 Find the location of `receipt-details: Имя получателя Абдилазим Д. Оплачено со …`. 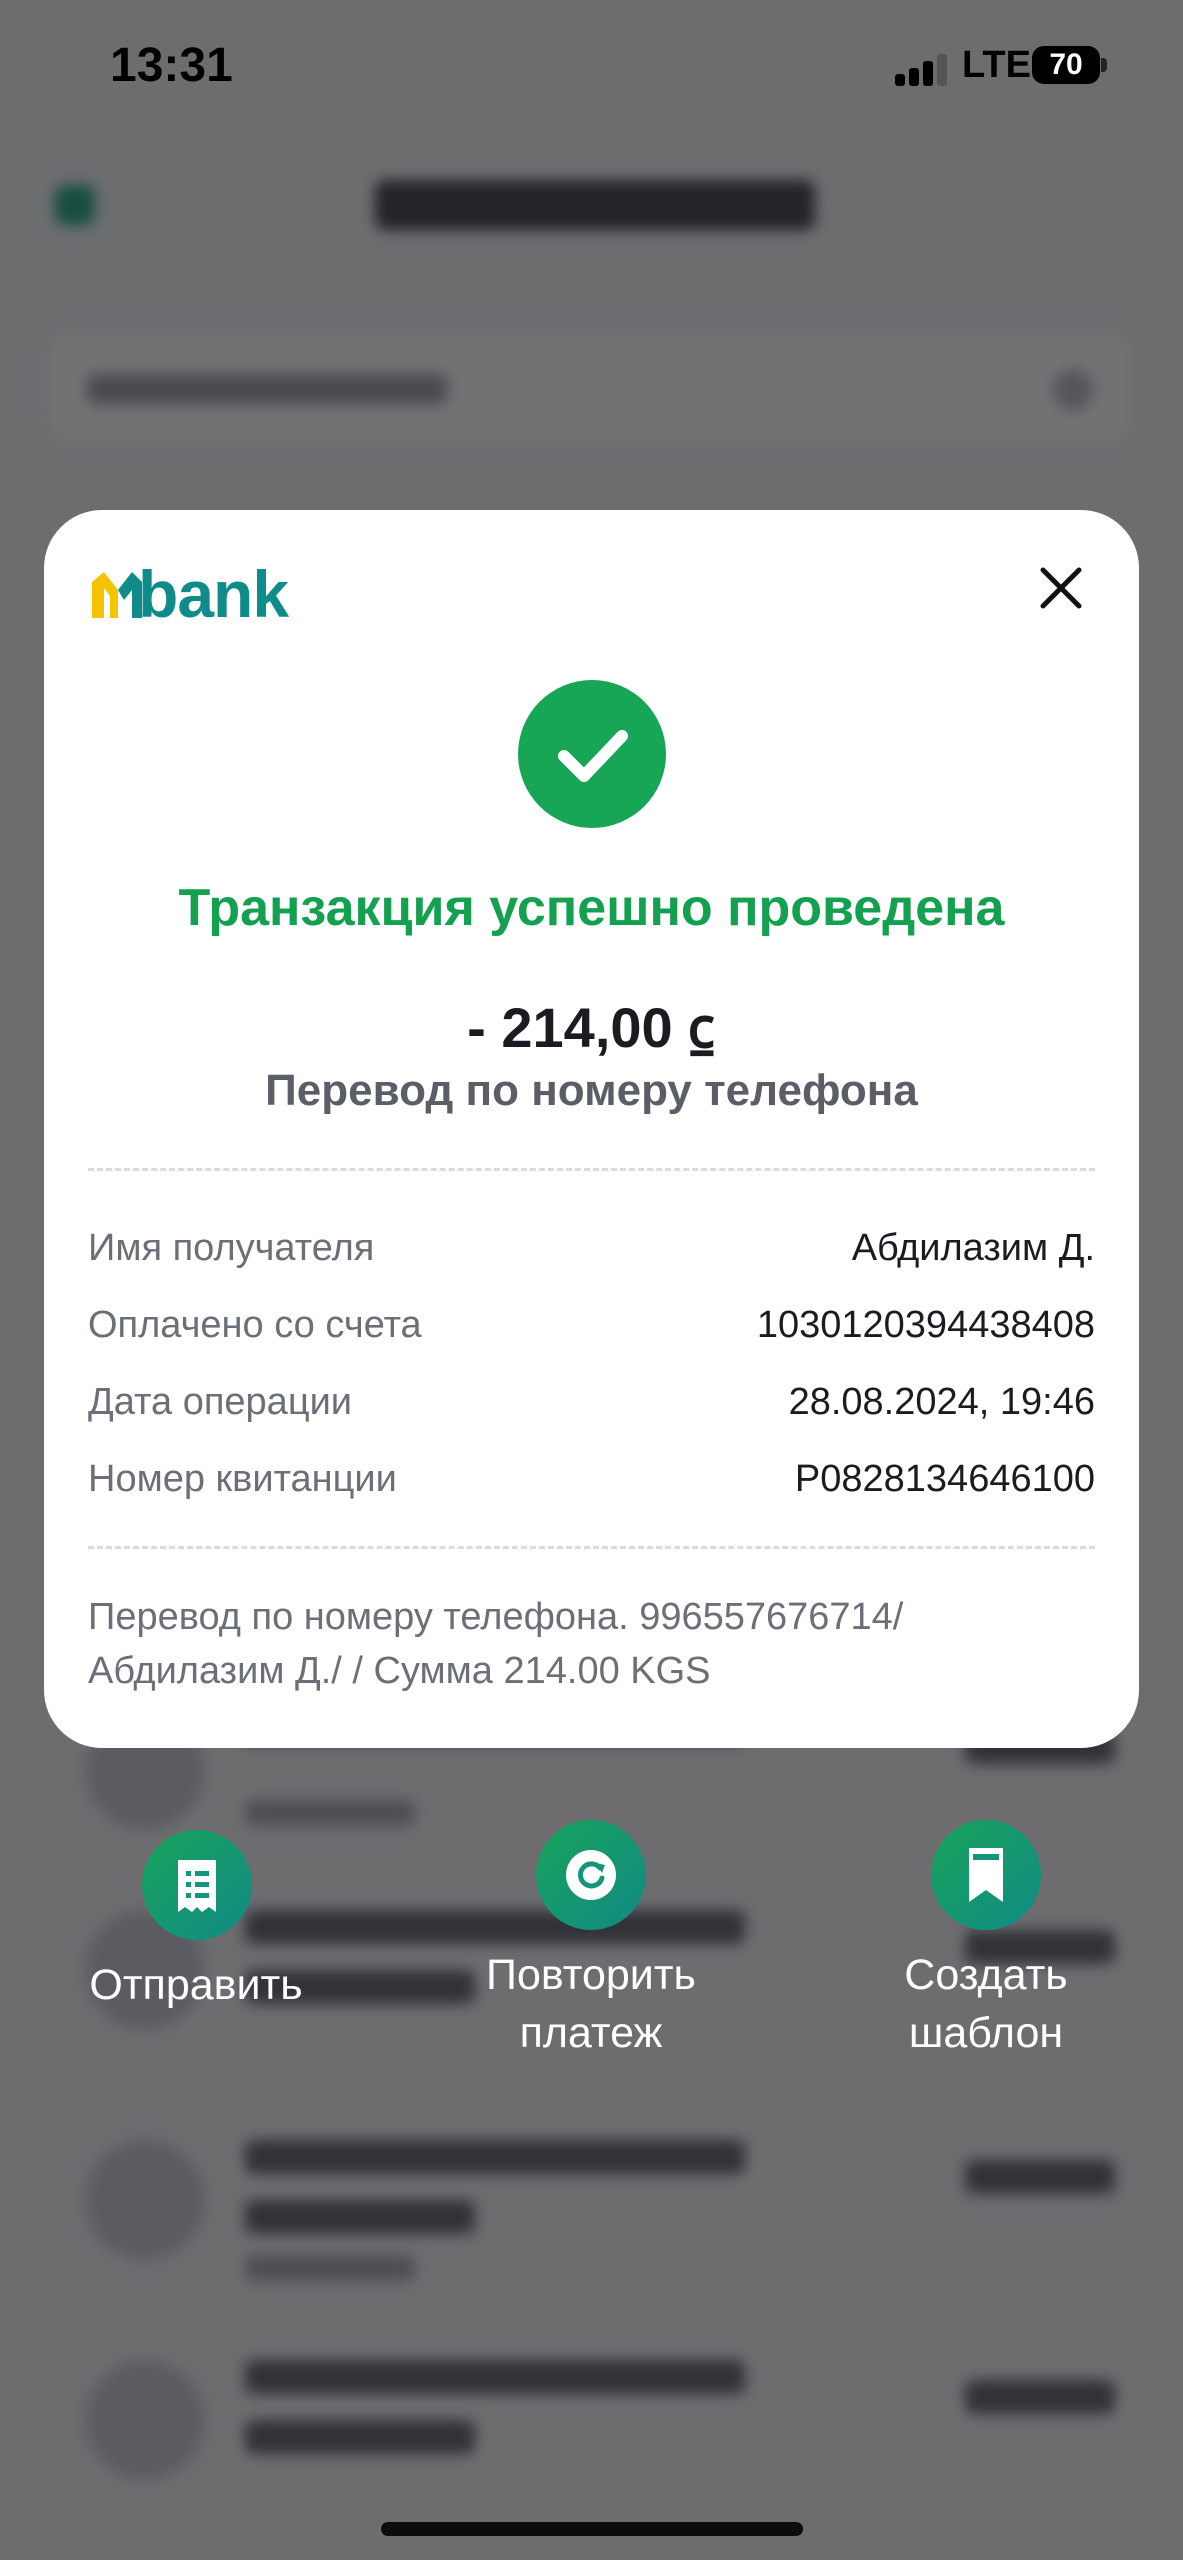

receipt-details: Имя получателя Абдилазим Д. Оплачено со … is located at coordinates (591, 1364).